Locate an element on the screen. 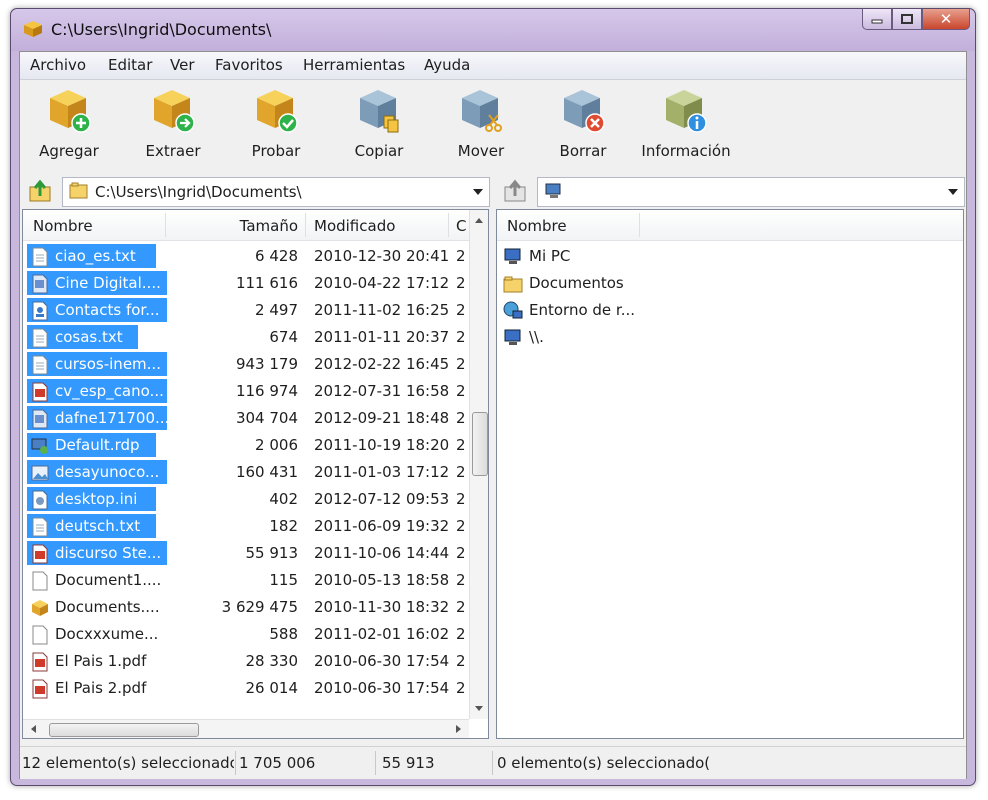 This screenshot has width=988, height=800. vertical-scrollbar is located at coordinates (478, 464).